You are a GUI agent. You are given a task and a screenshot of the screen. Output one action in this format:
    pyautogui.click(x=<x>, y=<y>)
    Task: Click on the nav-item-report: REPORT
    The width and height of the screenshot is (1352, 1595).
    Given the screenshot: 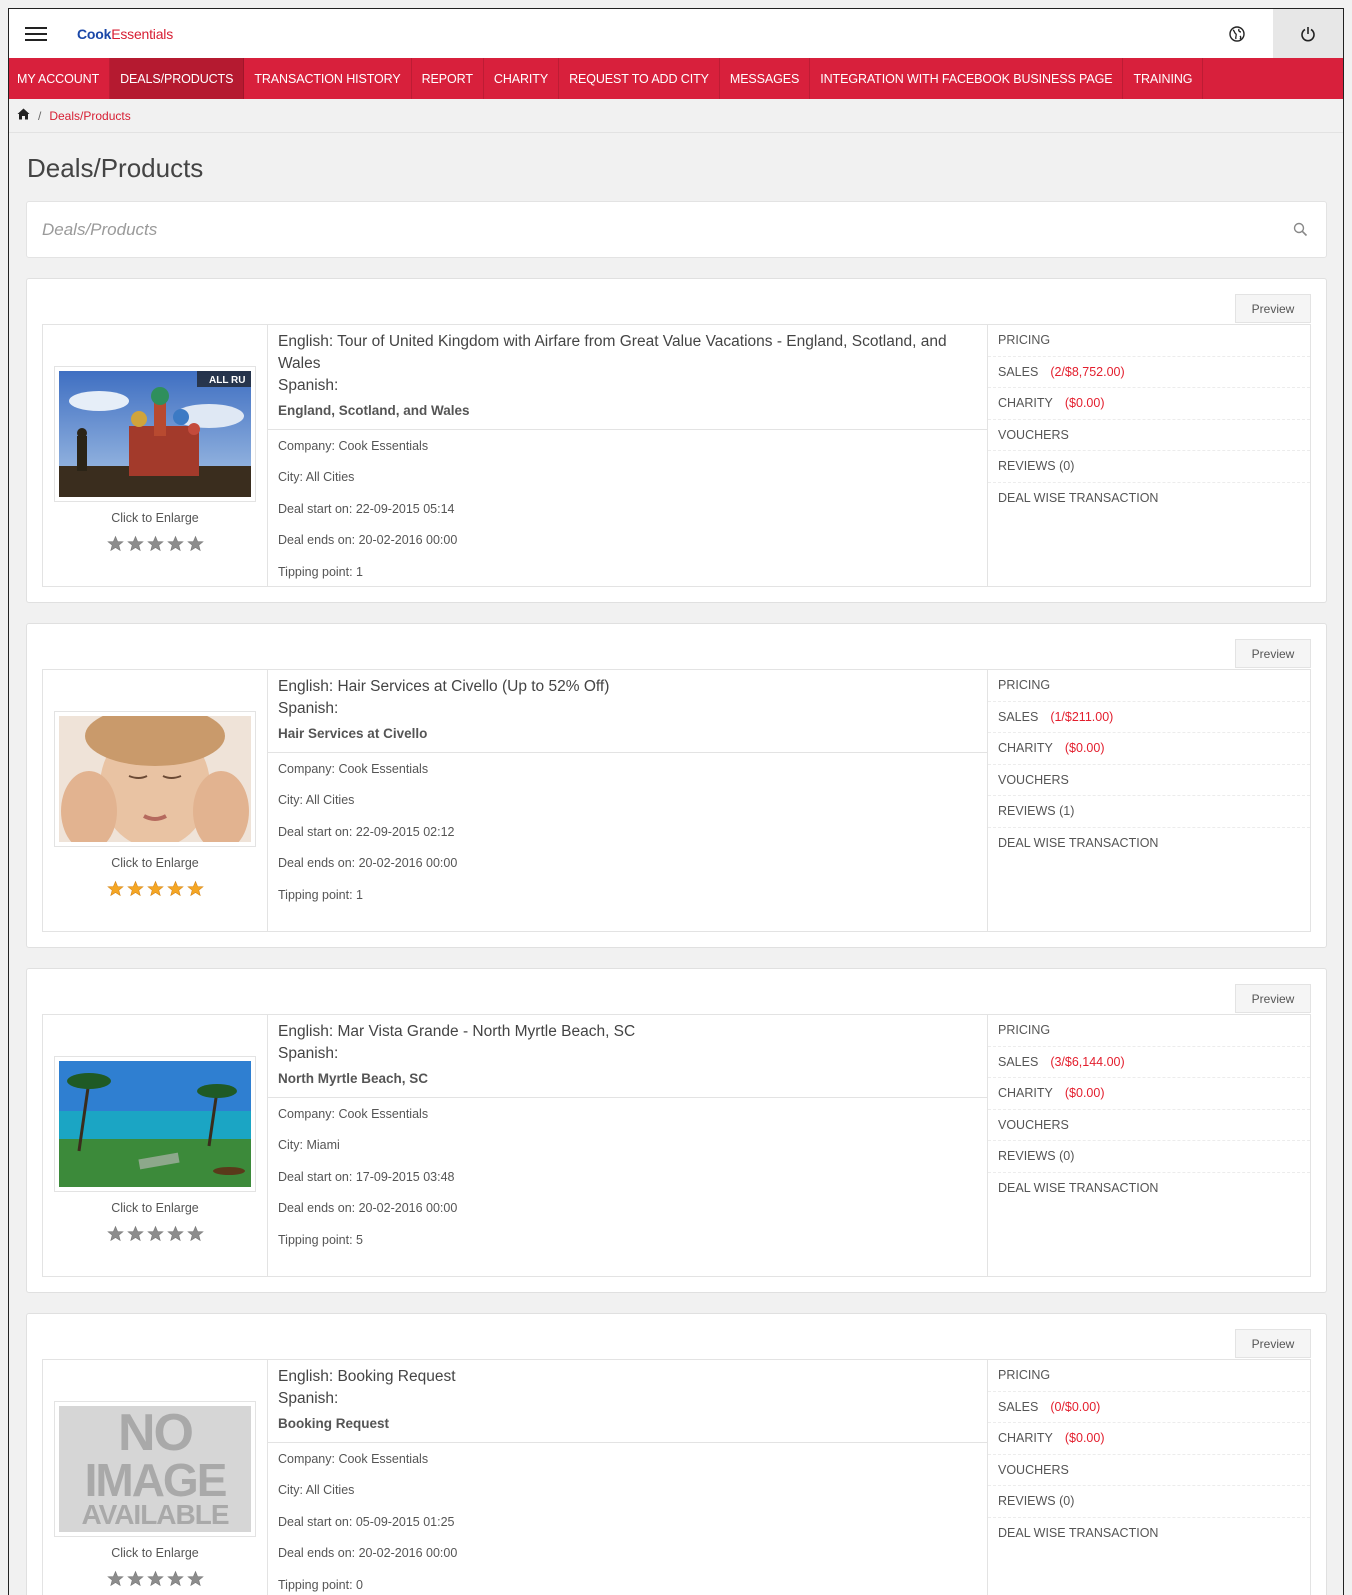 What is the action you would take?
    pyautogui.click(x=448, y=78)
    